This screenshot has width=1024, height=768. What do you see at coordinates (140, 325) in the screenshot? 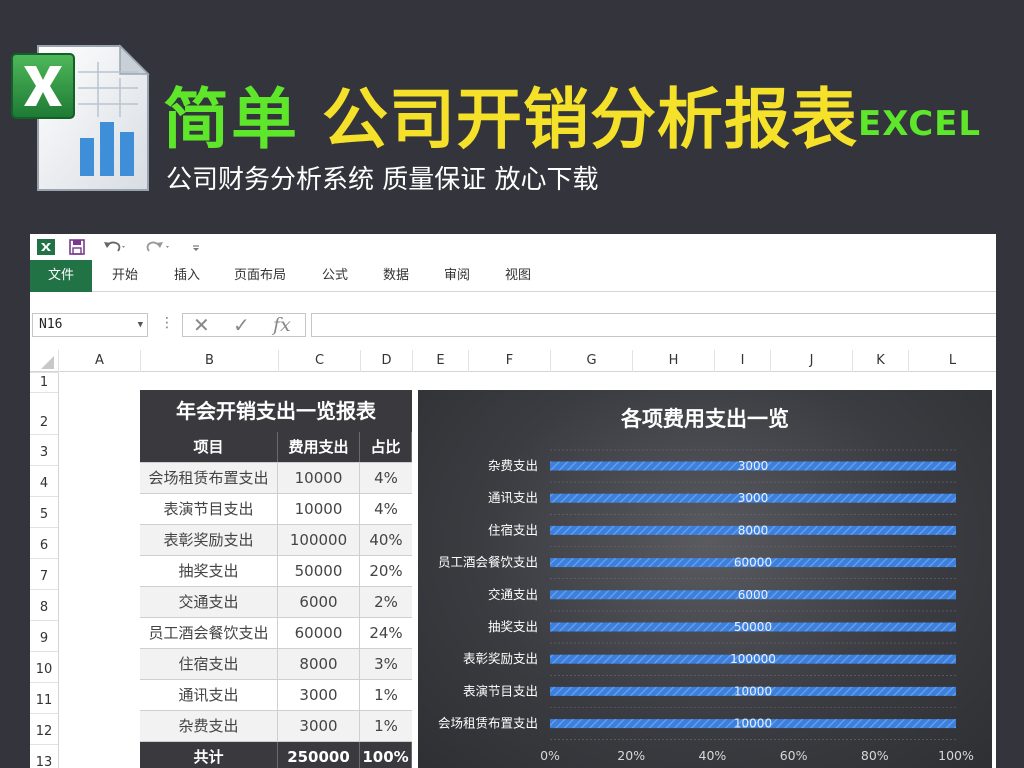
I see `chevron-down-icon: ▼` at bounding box center [140, 325].